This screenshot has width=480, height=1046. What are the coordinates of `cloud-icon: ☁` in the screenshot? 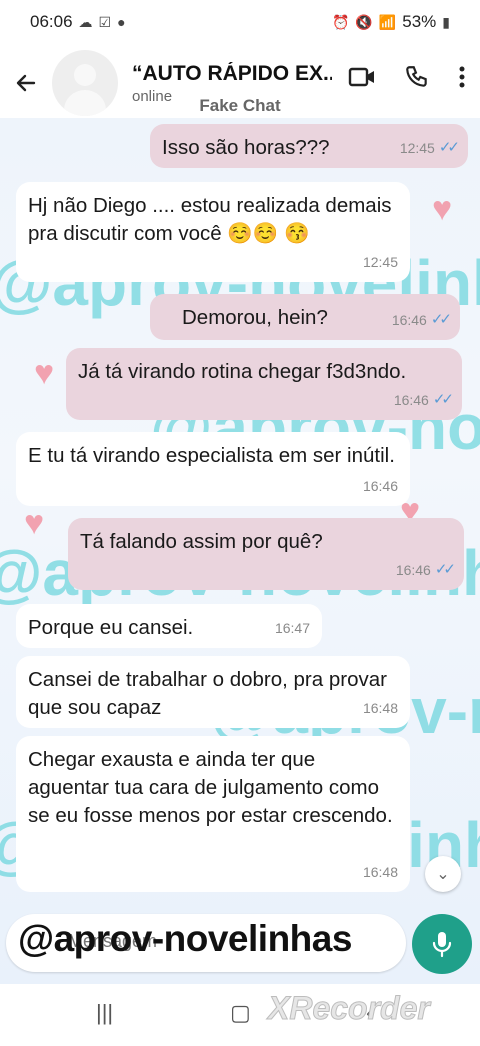 It's located at (85, 21).